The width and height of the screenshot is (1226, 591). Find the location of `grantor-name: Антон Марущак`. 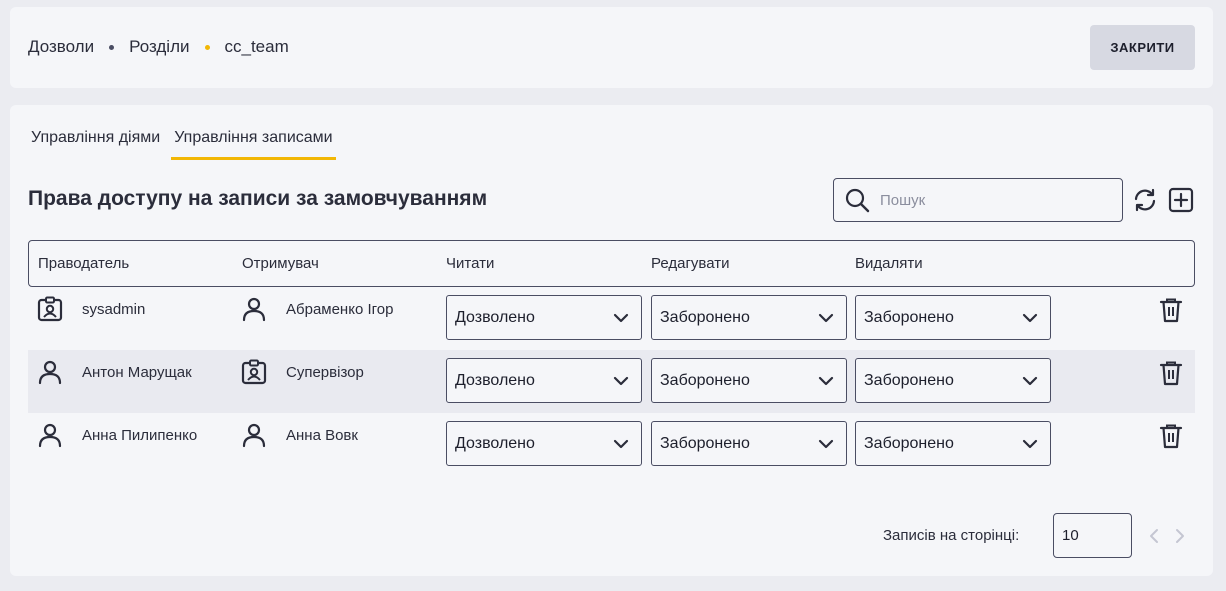

grantor-name: Антон Марущак is located at coordinates (137, 372).